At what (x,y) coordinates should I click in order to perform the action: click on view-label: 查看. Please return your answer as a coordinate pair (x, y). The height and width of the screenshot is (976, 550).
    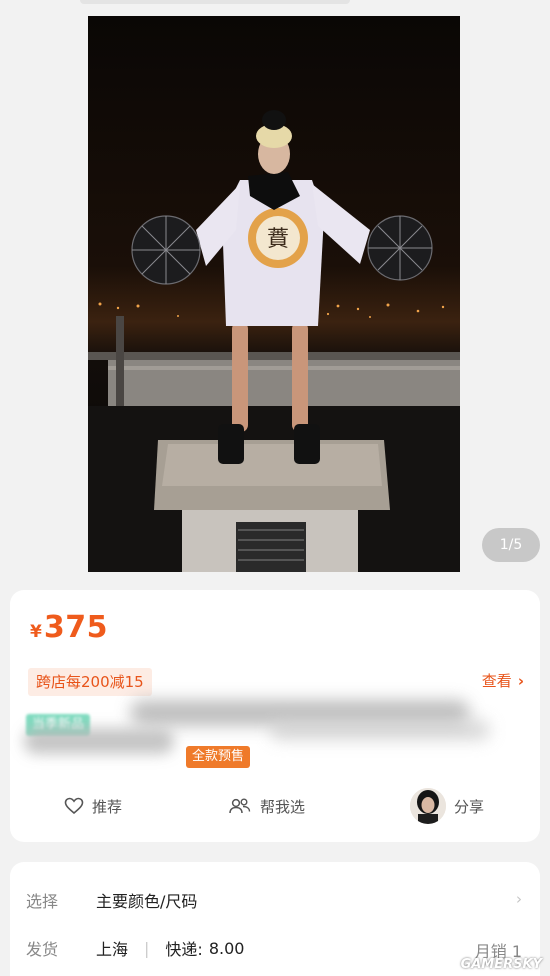
    Looking at the image, I should click on (496, 681).